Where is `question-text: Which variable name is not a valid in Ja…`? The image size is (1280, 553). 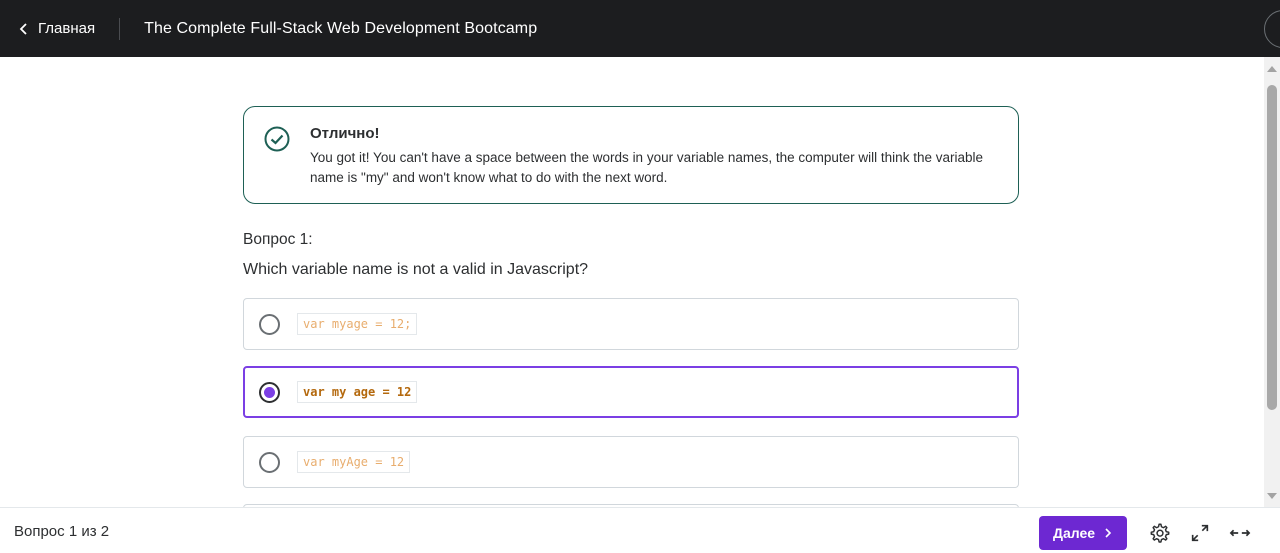
question-text: Which variable name is not a valid in Ja… is located at coordinates (416, 269).